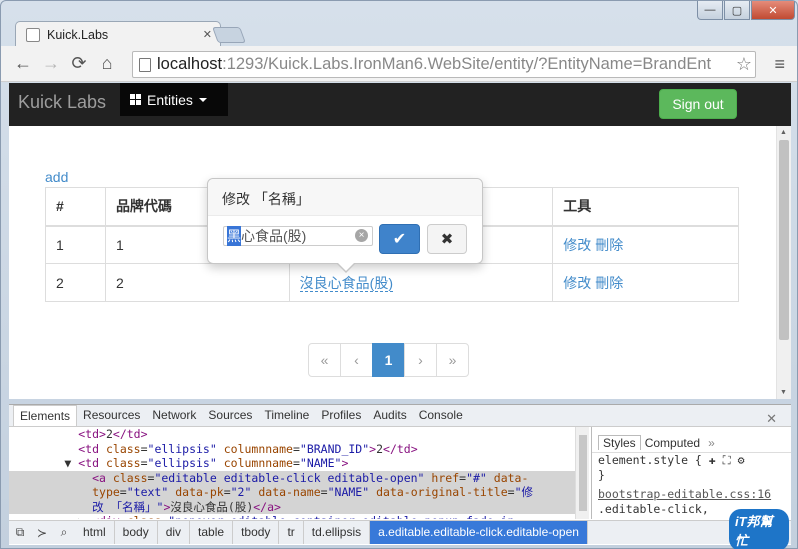  What do you see at coordinates (79, 63) in the screenshot?
I see `reload-icon: ⟳` at bounding box center [79, 63].